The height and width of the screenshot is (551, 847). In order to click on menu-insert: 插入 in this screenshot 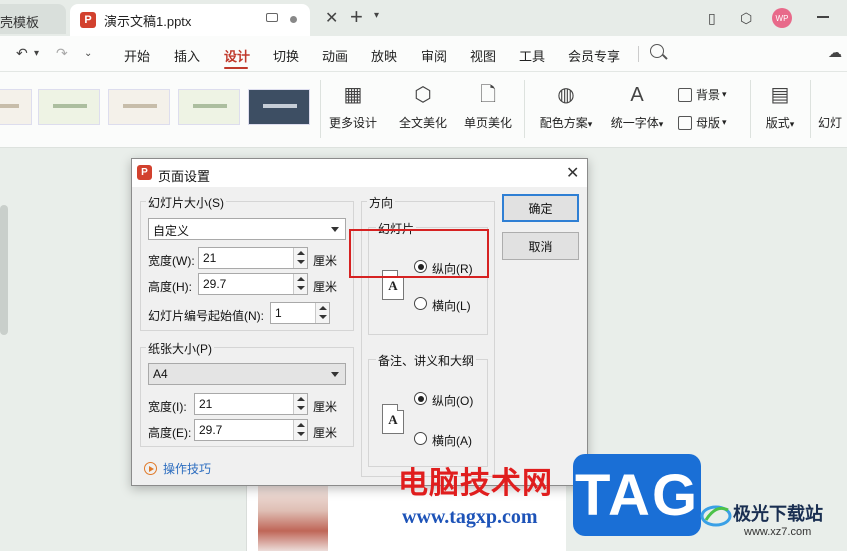, I will do `click(187, 55)`.